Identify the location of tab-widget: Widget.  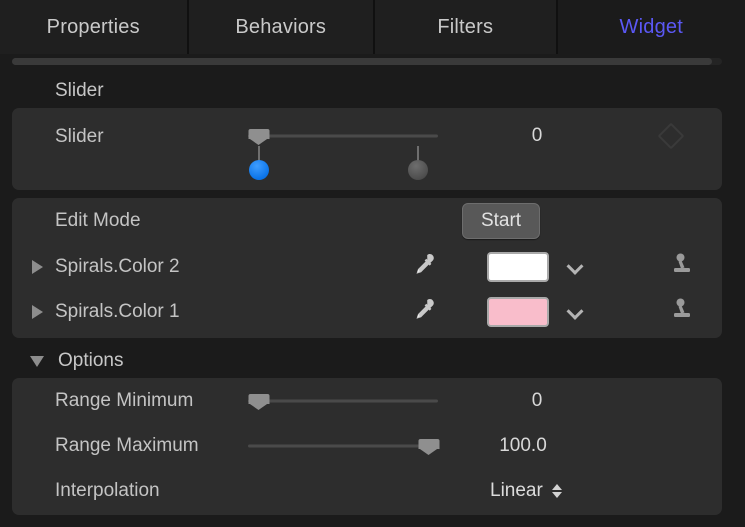
(651, 27).